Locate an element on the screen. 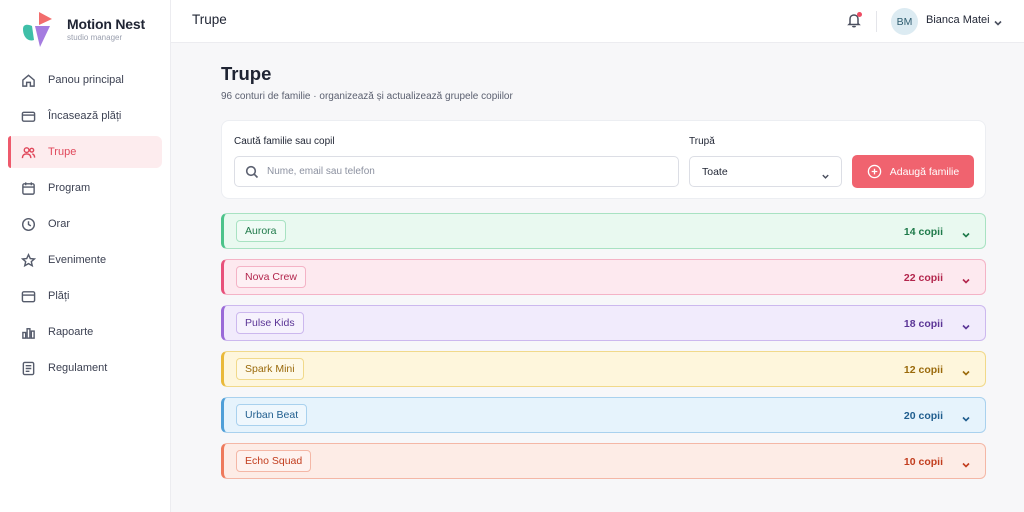 Image resolution: width=1024 pixels, height=512 pixels. brand-subtitle: studio manager is located at coordinates (95, 37).